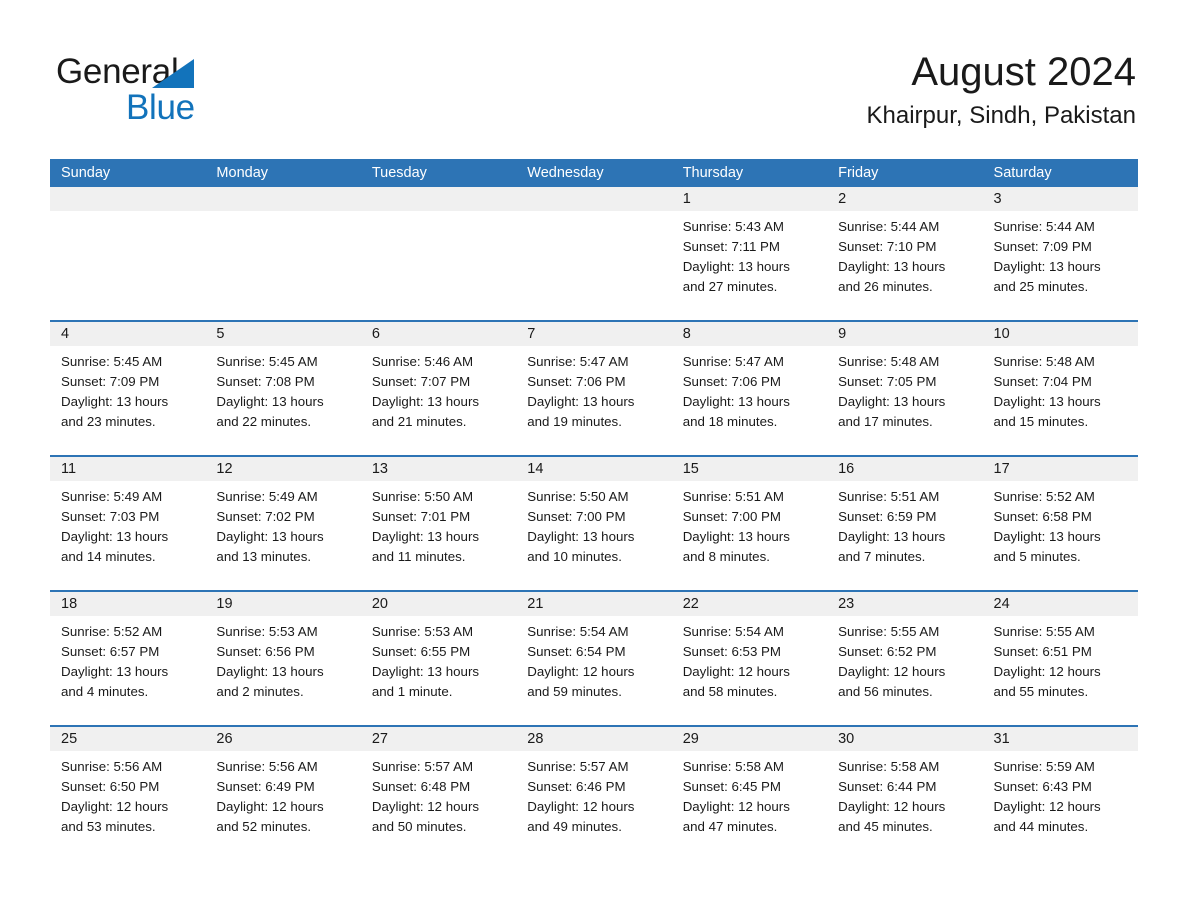 The image size is (1188, 918). I want to click on daylight-duration-line2: and 27 minutes., so click(730, 286).